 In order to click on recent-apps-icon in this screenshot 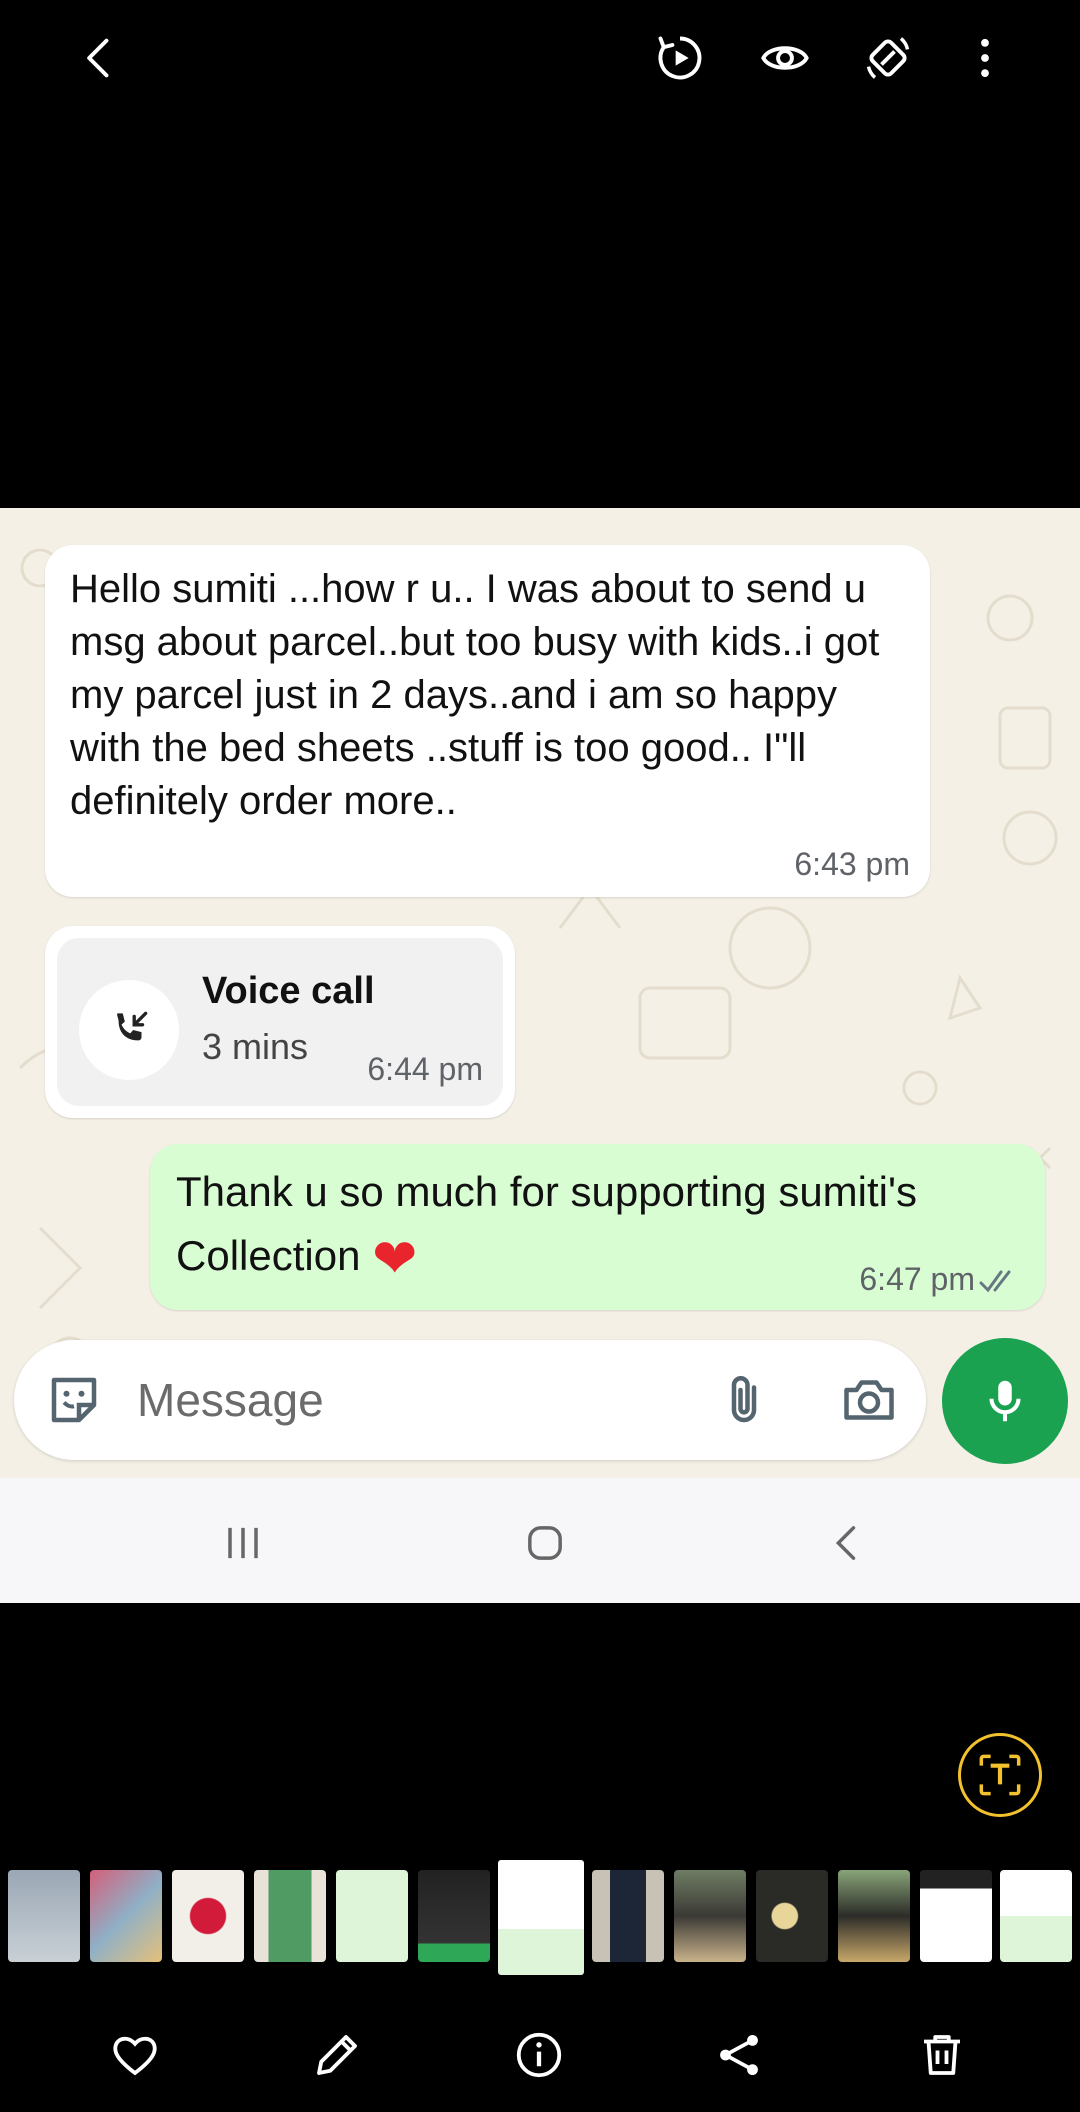, I will do `click(243, 1543)`.